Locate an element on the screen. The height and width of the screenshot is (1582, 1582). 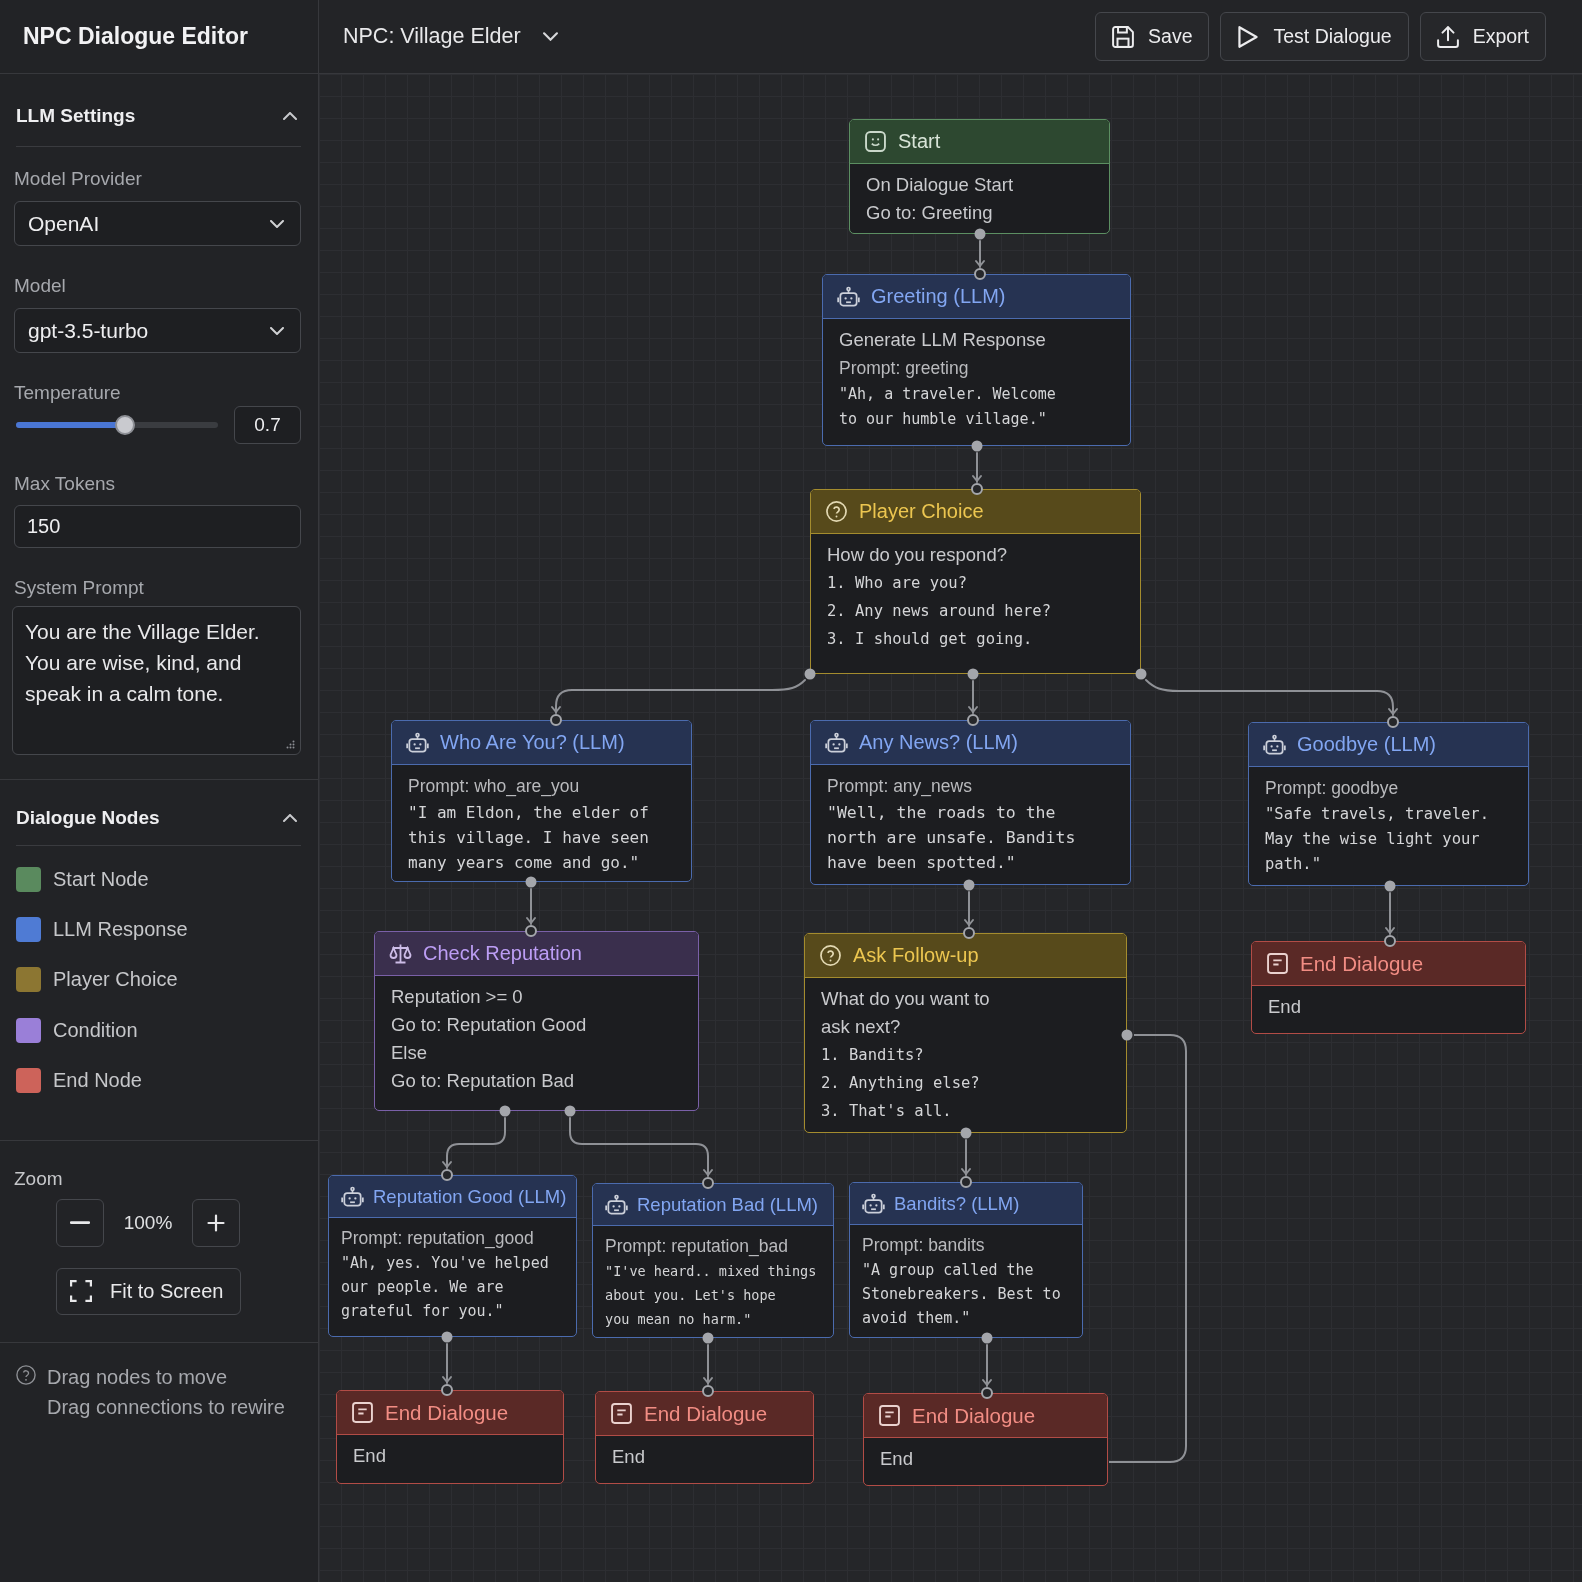
dialogue-node: Any News? (LLM) Prompt: any_news "Well, the roads to the north are unsafe. Bandits have been spotted." is located at coordinates (970, 802).